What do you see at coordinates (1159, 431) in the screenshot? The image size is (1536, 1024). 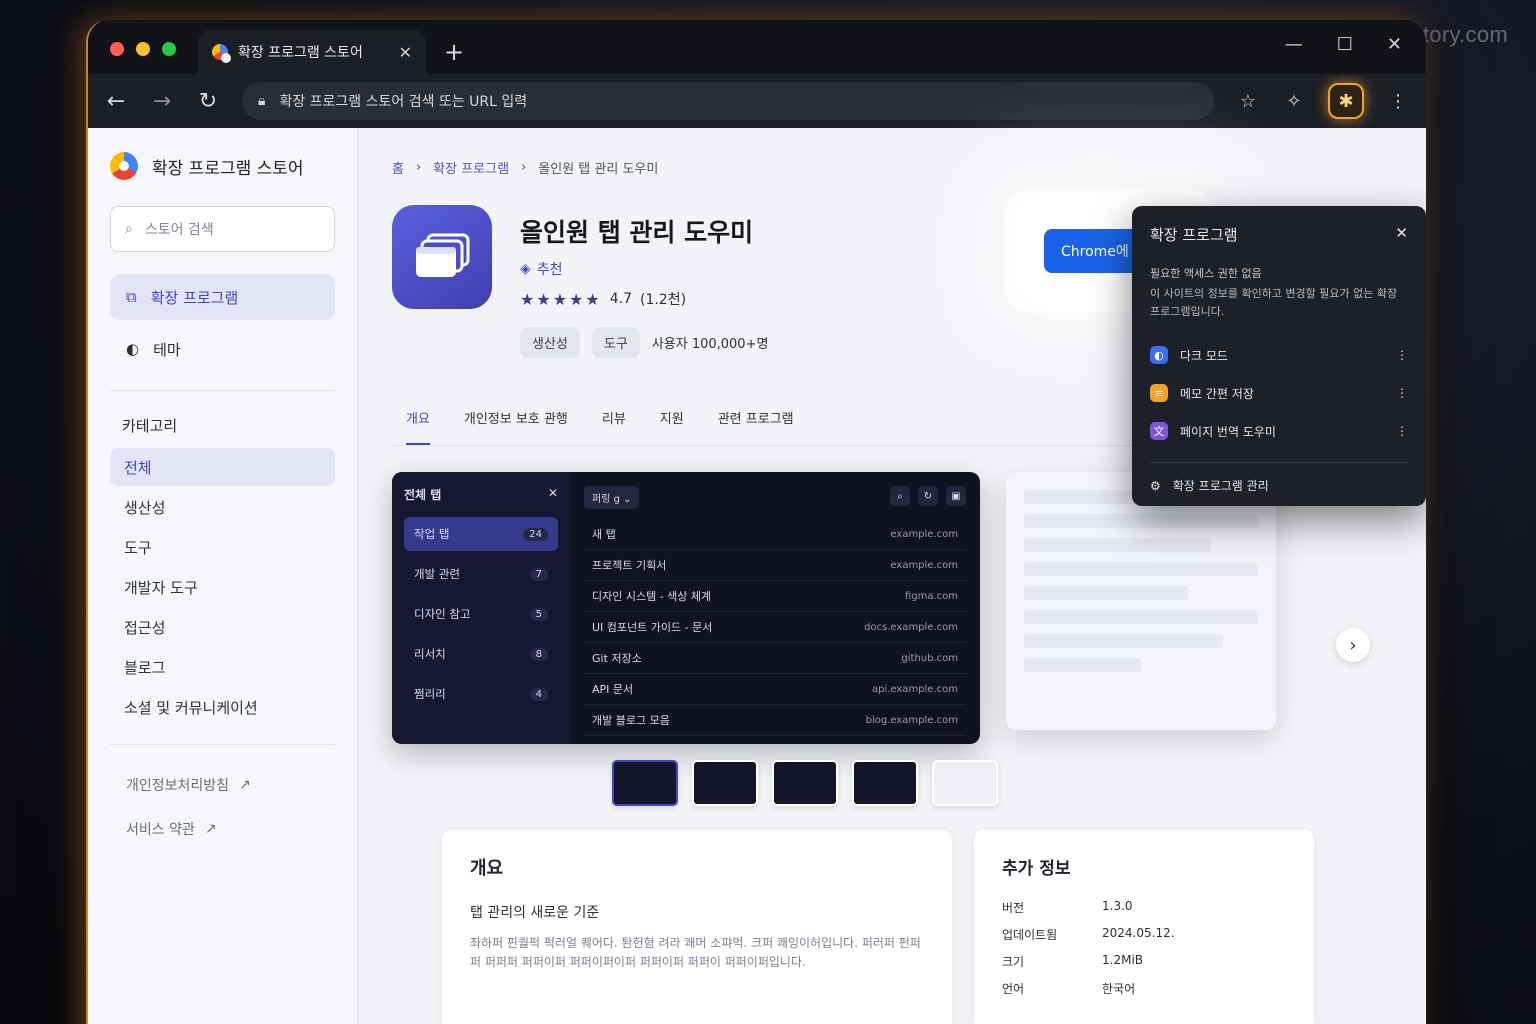 I see `translate-icon: 文` at bounding box center [1159, 431].